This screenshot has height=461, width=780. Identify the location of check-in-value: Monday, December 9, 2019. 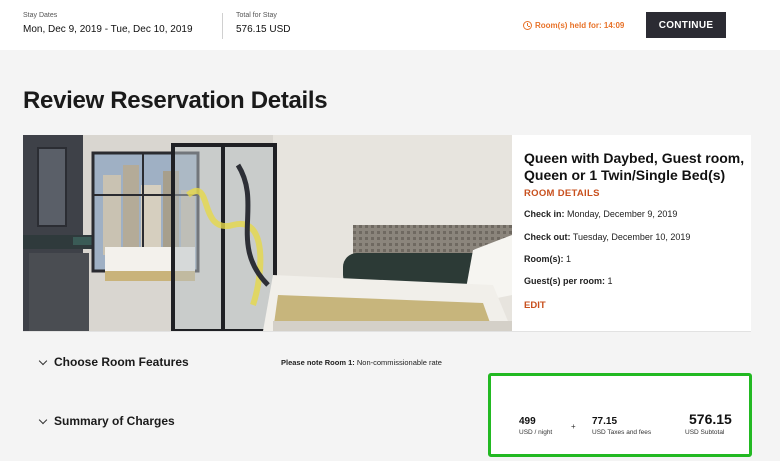
(622, 214).